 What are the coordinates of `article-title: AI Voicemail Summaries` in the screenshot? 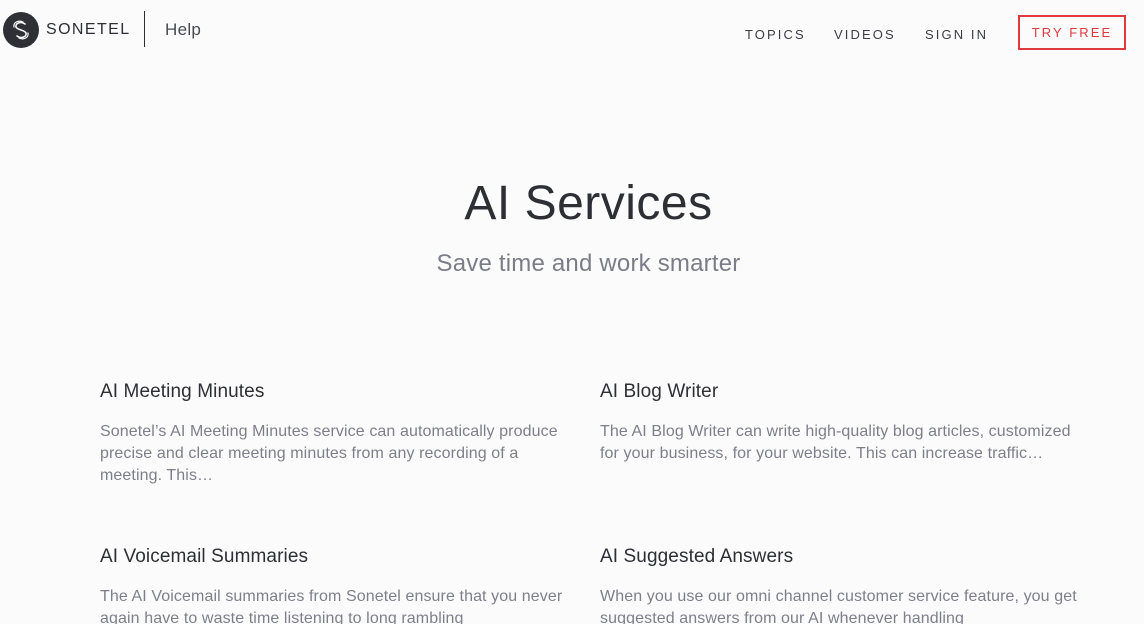 It's located at (204, 556).